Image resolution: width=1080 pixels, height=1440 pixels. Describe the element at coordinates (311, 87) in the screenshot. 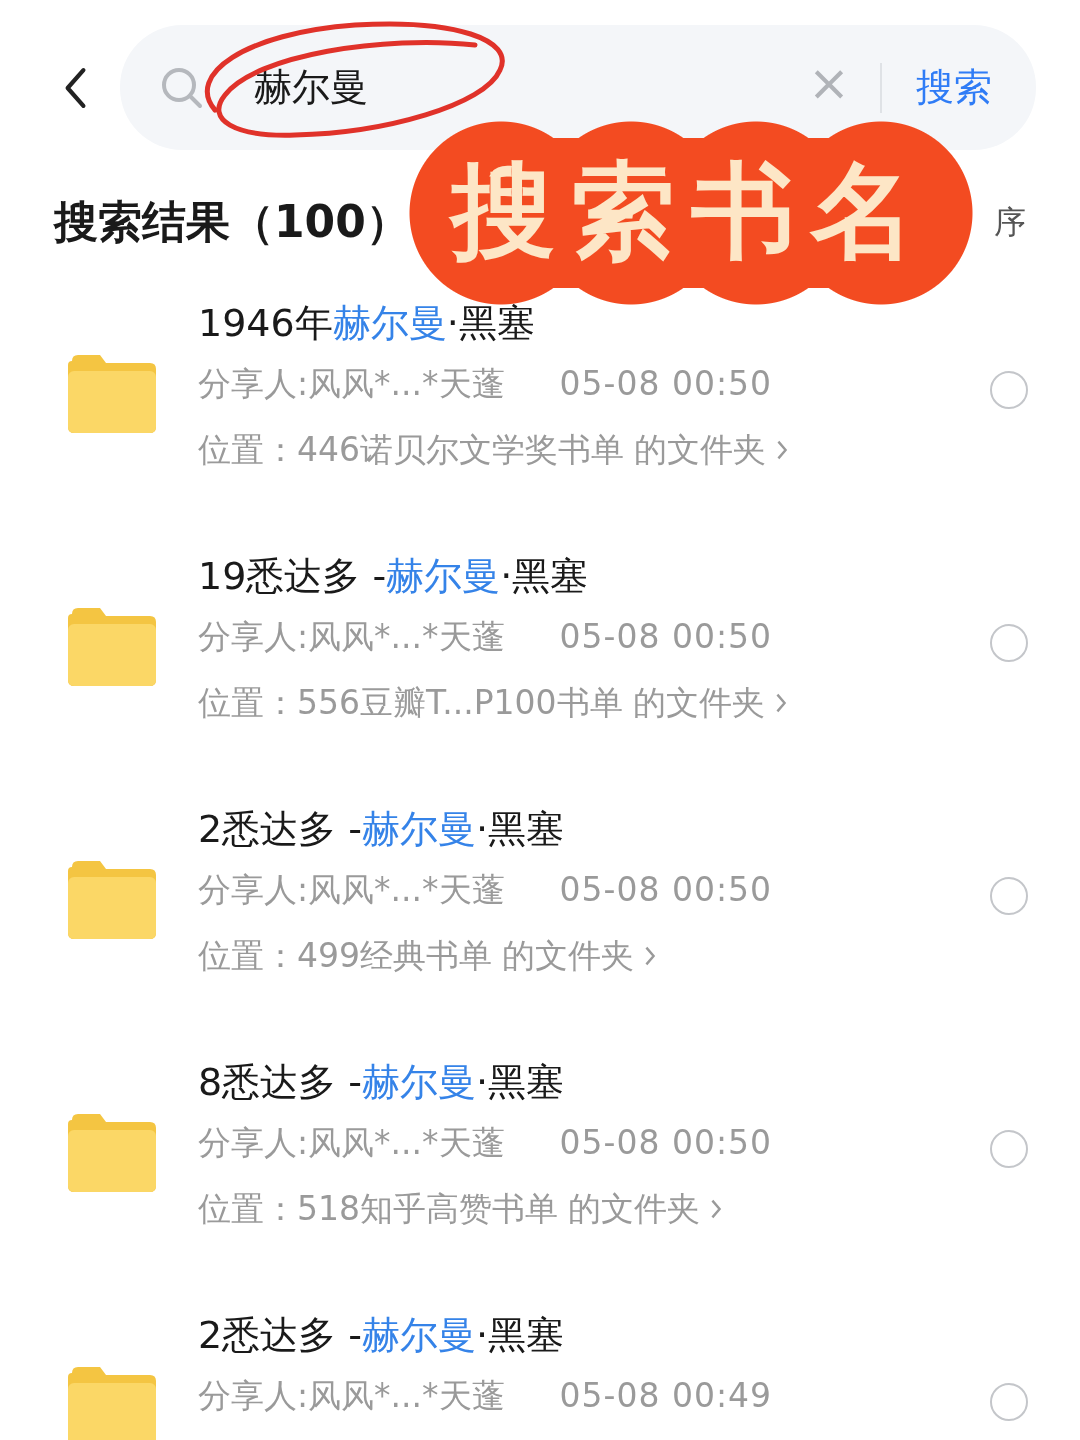

I see `search-value: 赫尔曼` at that location.